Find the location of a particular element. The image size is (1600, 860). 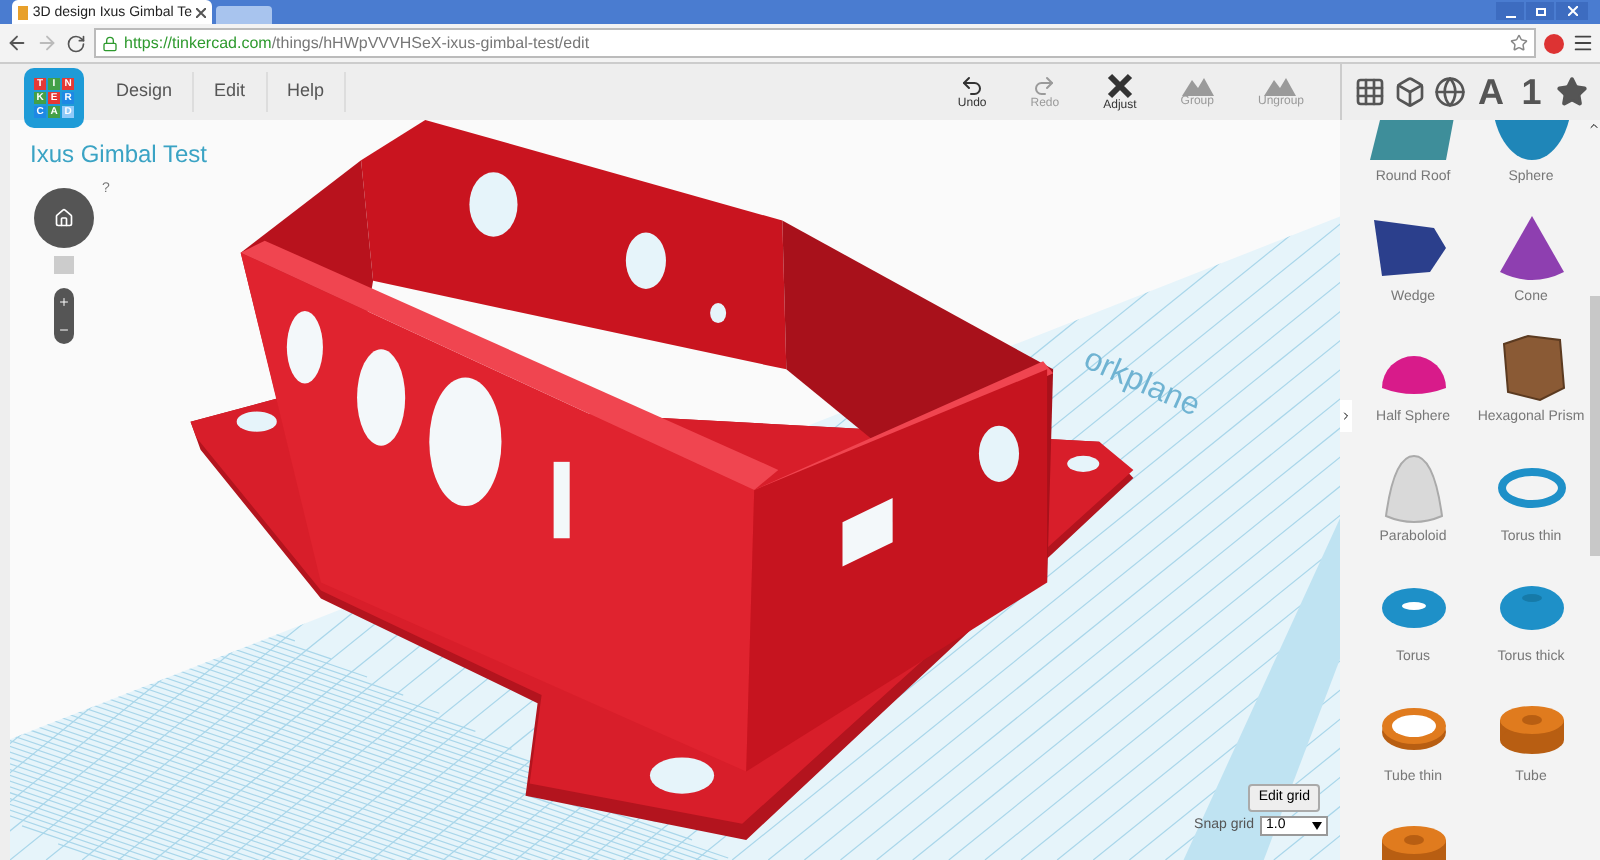

url-text: https://tinkercad.com/things/hHWpVVVHSeX-ixus-gimbal-test/edit is located at coordinates (357, 43).